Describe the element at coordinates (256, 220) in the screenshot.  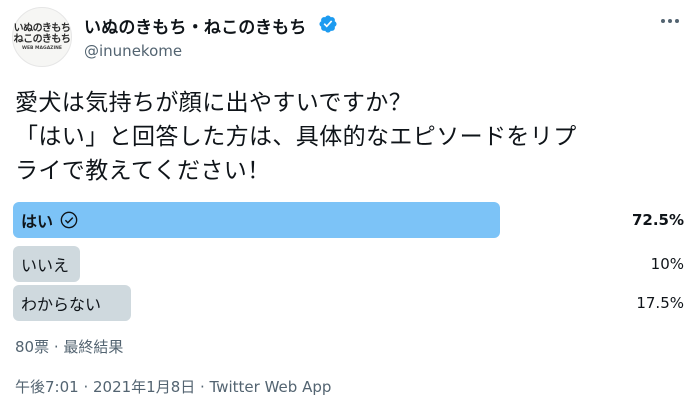
I see `poll-bar-yes` at that location.